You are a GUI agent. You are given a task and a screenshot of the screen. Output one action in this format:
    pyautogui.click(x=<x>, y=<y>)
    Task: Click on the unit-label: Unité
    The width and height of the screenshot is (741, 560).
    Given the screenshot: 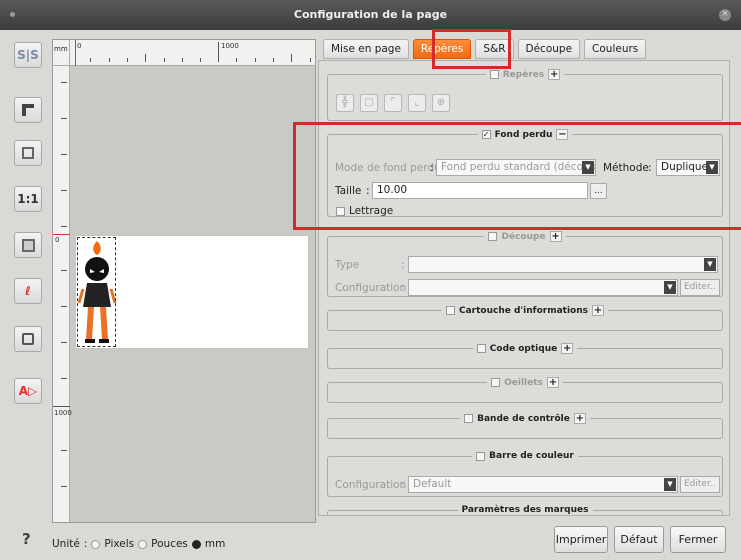 What is the action you would take?
    pyautogui.click(x=66, y=544)
    